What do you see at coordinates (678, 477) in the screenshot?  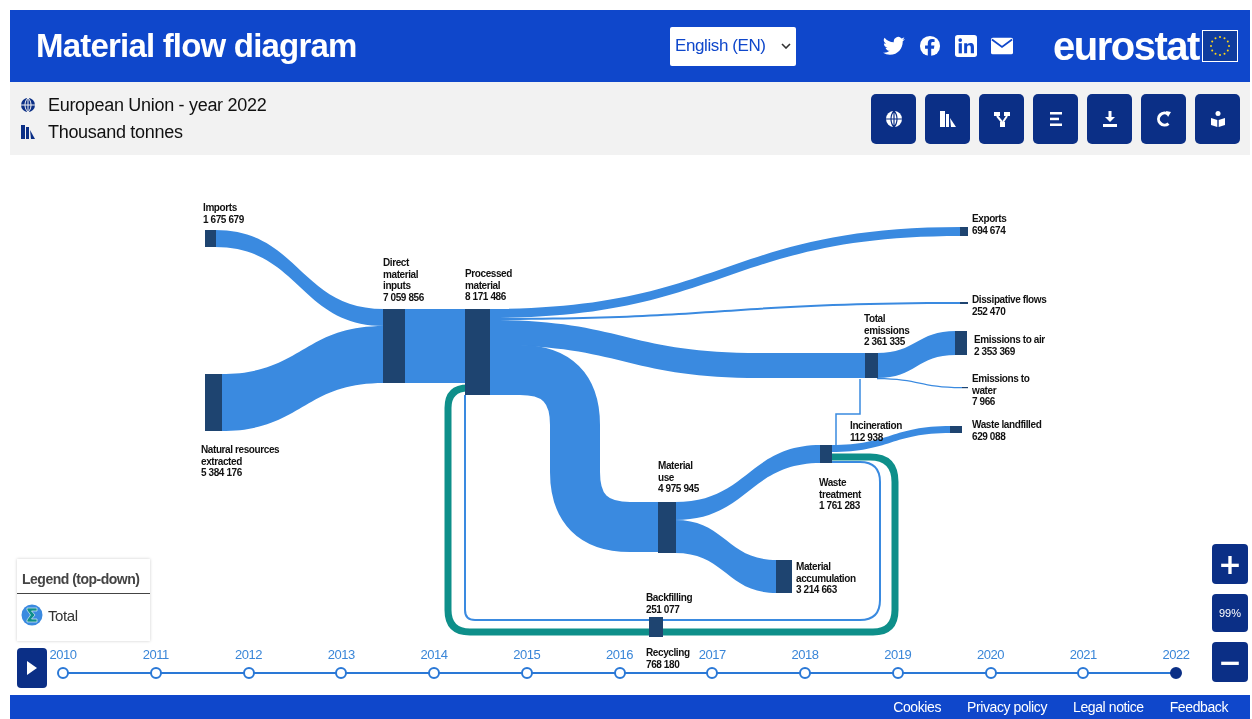 I see `node-label: Material use 4 975 945` at bounding box center [678, 477].